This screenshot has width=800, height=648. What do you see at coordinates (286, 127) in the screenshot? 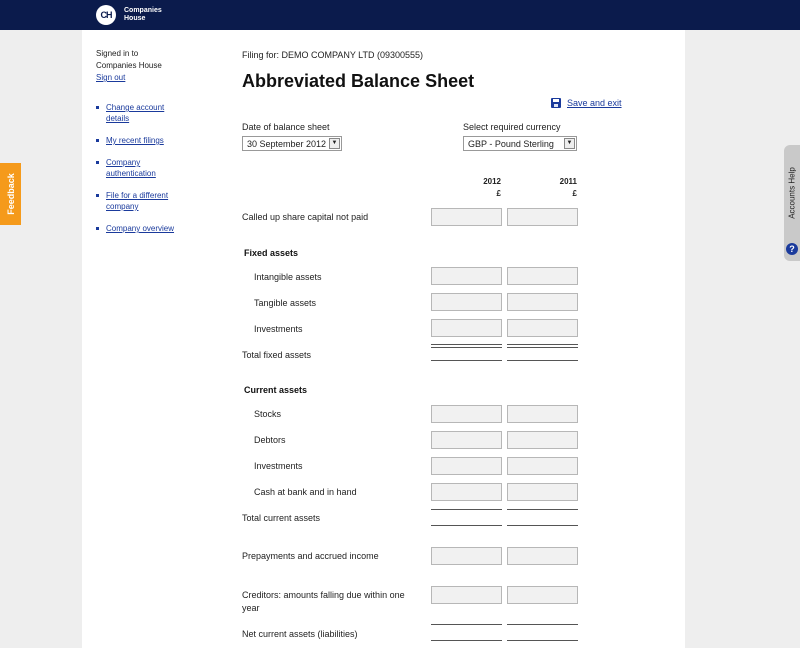
I see `date-label: Date of balance sheet` at bounding box center [286, 127].